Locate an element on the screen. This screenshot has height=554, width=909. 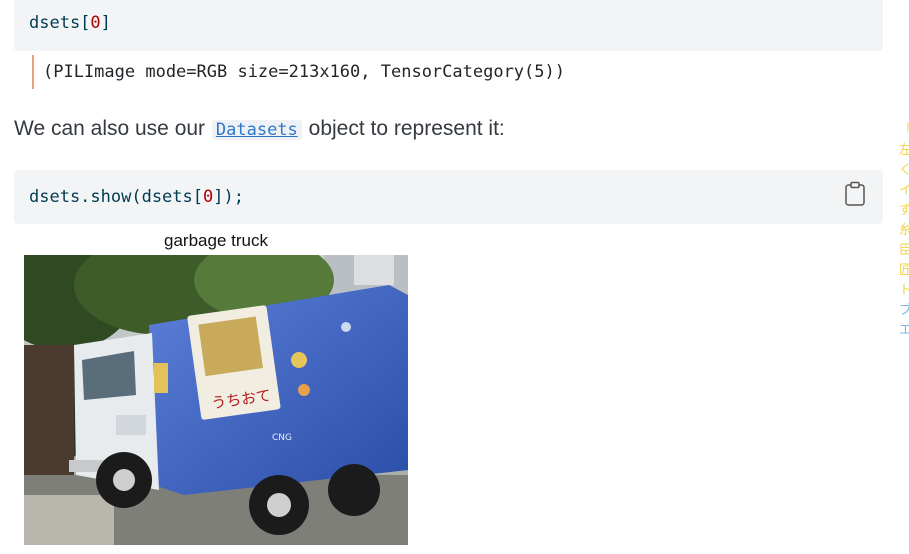
side-glyph: ブ is located at coordinates (904, 309).